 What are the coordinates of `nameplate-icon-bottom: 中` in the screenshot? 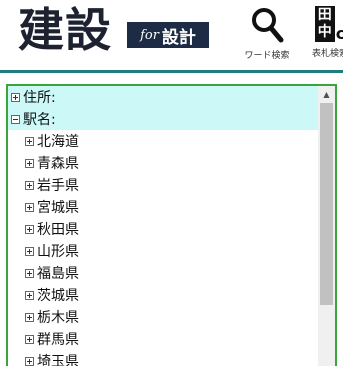 It's located at (324, 32).